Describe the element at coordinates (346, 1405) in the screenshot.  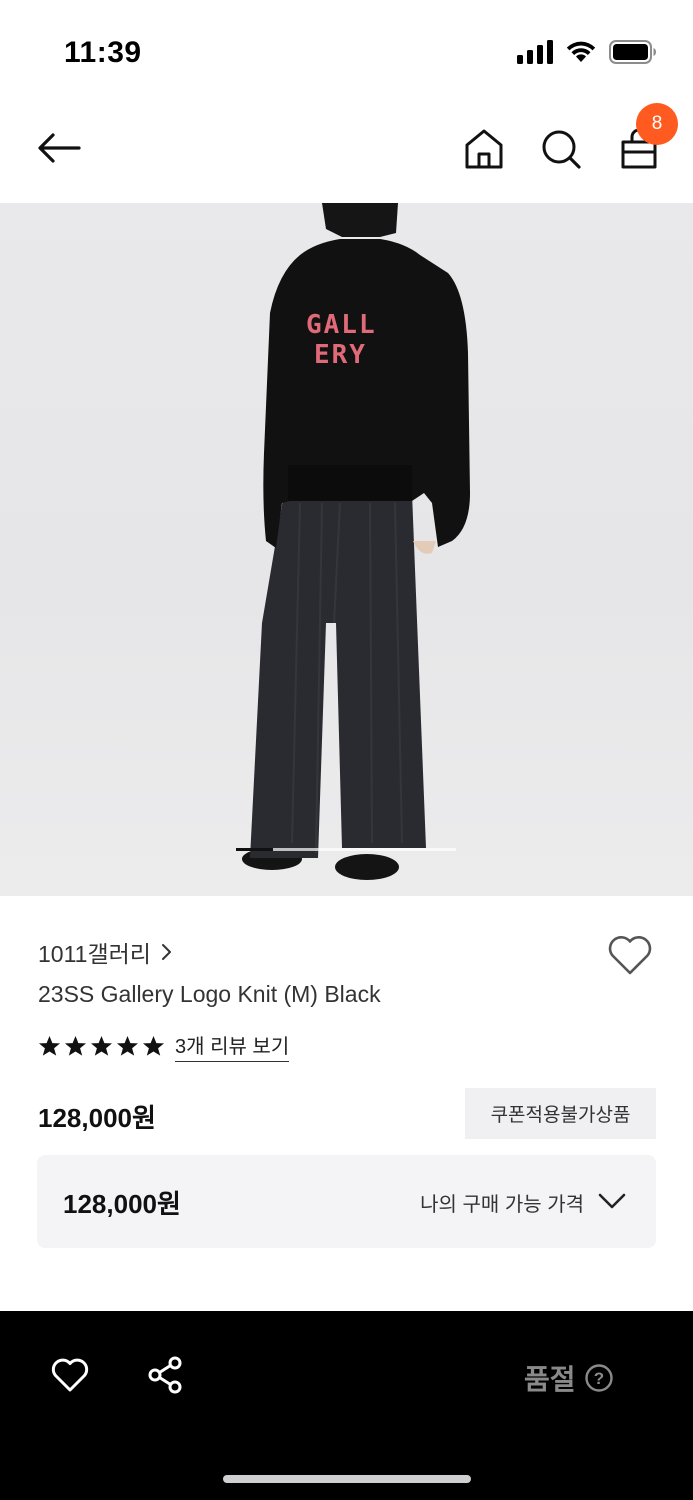
I see `bottom-action-bar: 품절 ?` at that location.